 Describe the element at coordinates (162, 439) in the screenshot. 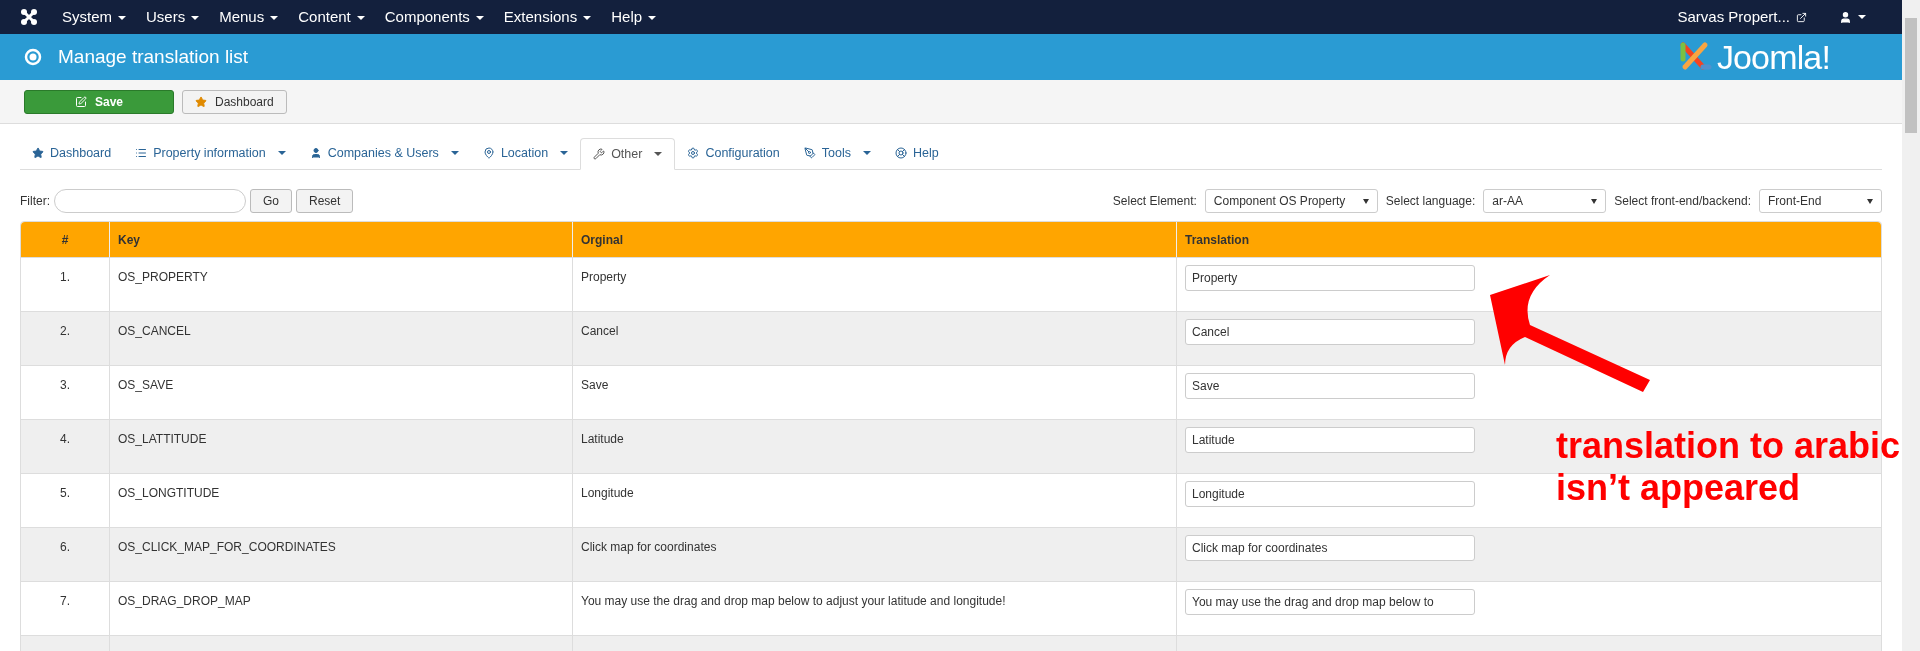

I see `table-cell: OS_LATTITUDE` at that location.